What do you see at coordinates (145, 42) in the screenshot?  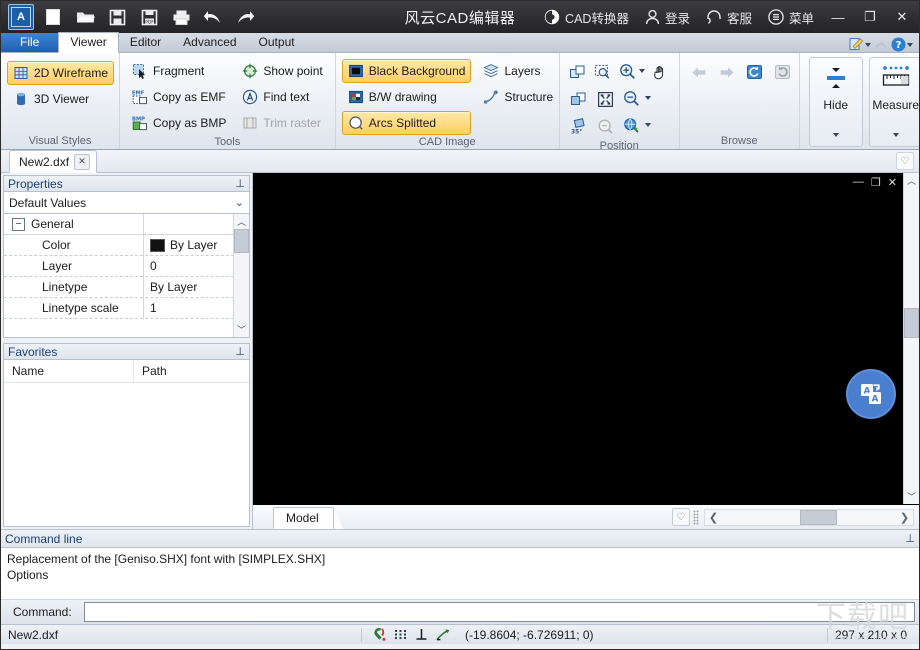 I see `tab-editor: Editor` at bounding box center [145, 42].